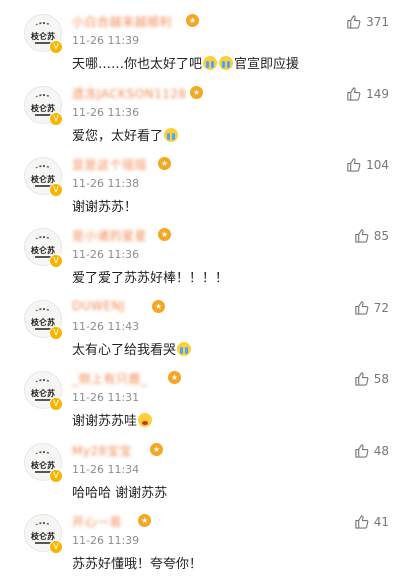 Image resolution: width=402 pixels, height=577 pixels. Describe the element at coordinates (377, 164) in the screenshot. I see `like-count: 104` at that location.